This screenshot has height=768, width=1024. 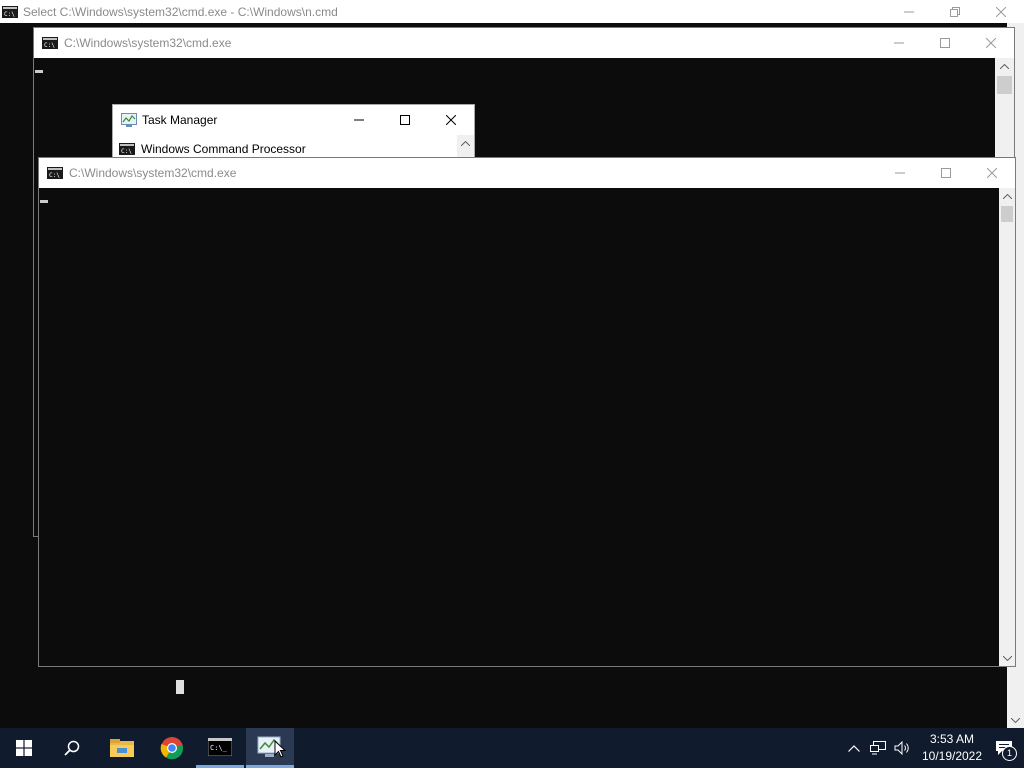 I want to click on cmd-icon: C:\_, so click(x=220, y=746).